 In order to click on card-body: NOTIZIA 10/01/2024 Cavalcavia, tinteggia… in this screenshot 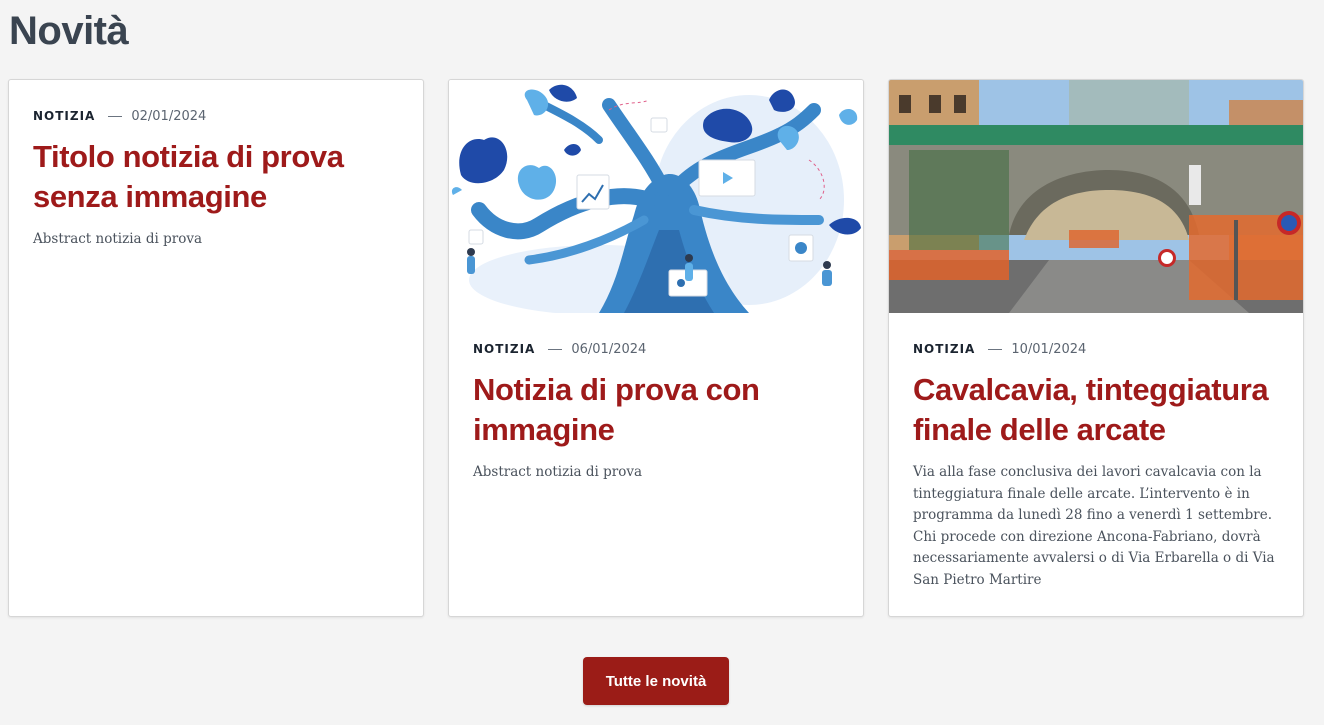, I will do `click(1096, 452)`.